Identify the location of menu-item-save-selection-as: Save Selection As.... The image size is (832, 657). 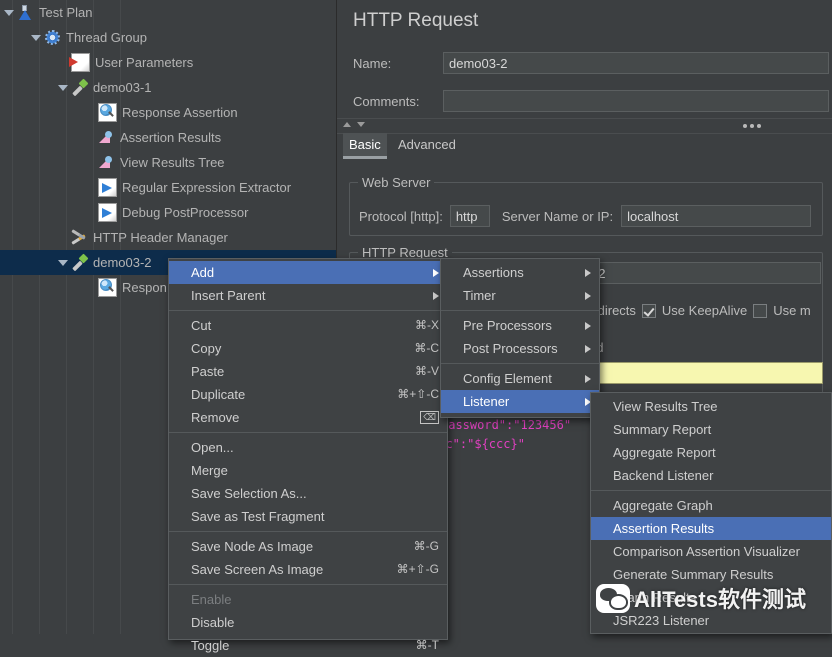
(308, 493).